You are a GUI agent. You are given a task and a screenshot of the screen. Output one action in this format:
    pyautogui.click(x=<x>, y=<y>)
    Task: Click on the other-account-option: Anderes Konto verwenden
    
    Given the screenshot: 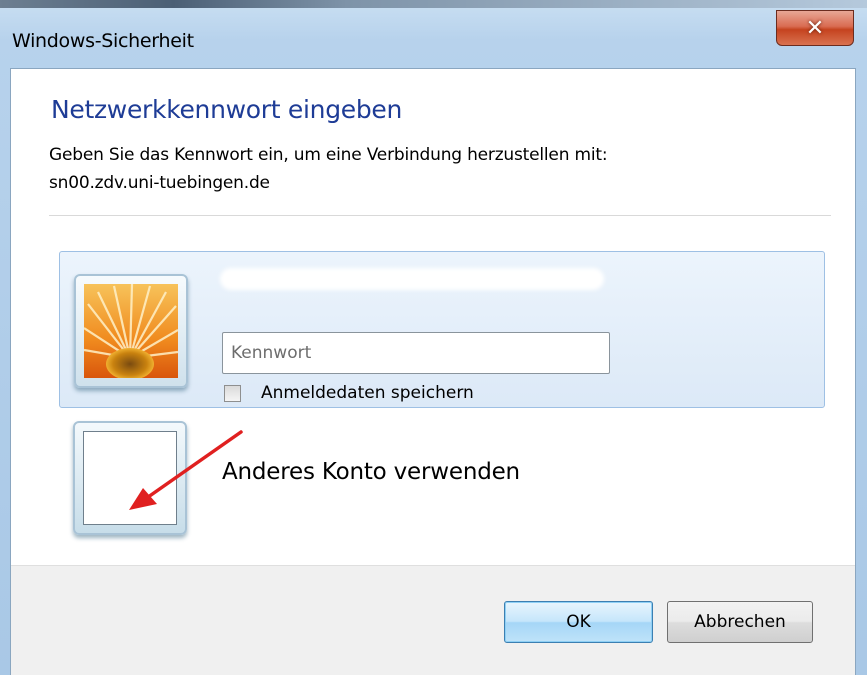 What is the action you would take?
    pyautogui.click(x=371, y=472)
    